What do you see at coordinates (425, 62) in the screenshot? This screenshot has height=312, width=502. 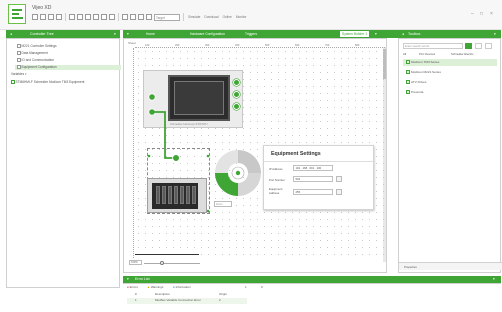 I see `toolbox-item-label: Modicon TM3 Series` at bounding box center [425, 62].